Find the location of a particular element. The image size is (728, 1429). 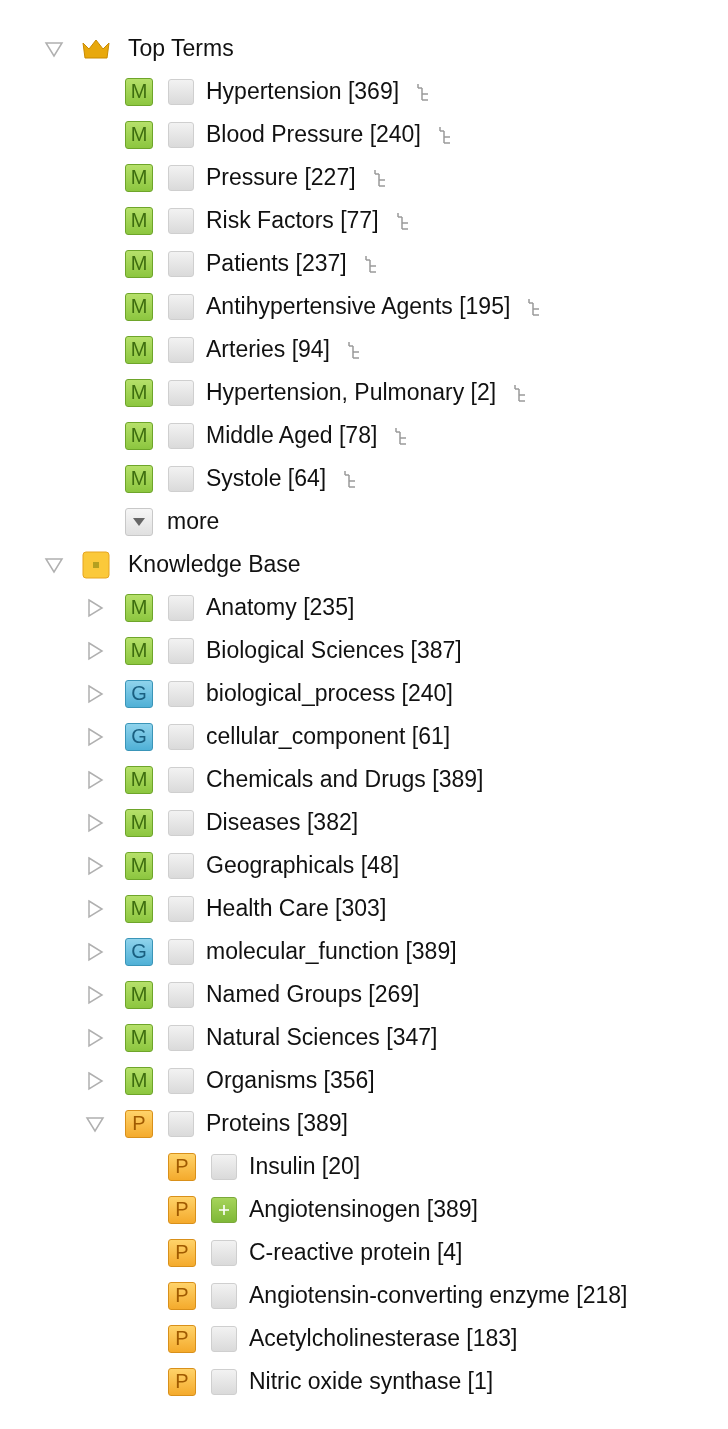

term-label: Insulin [20] is located at coordinates (305, 1166).